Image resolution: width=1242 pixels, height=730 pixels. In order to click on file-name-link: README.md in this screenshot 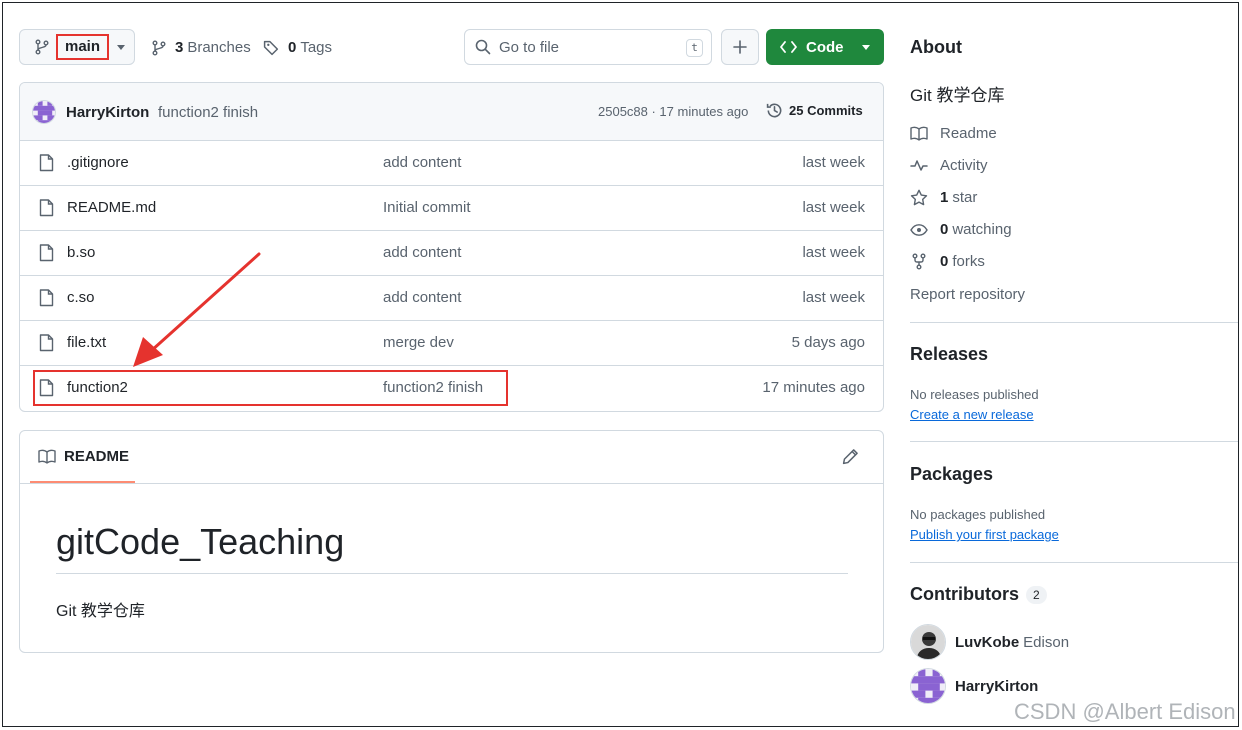, I will do `click(111, 207)`.